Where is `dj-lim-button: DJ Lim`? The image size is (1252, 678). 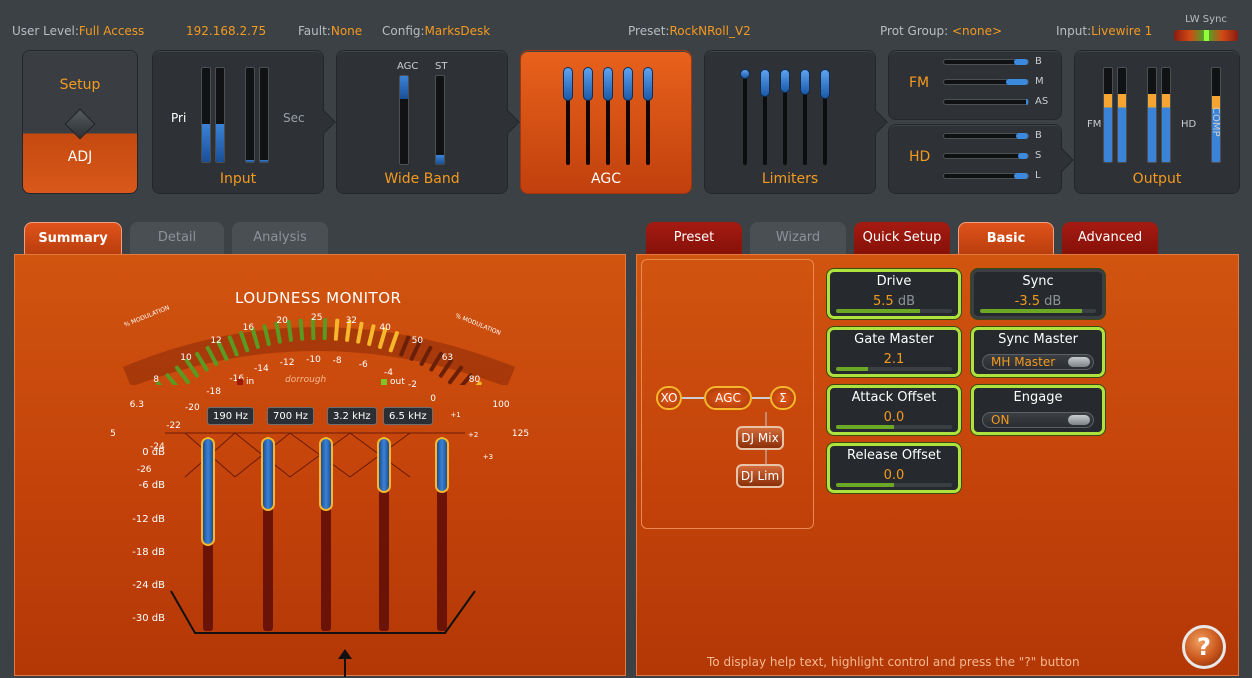 dj-lim-button: DJ Lim is located at coordinates (760, 476).